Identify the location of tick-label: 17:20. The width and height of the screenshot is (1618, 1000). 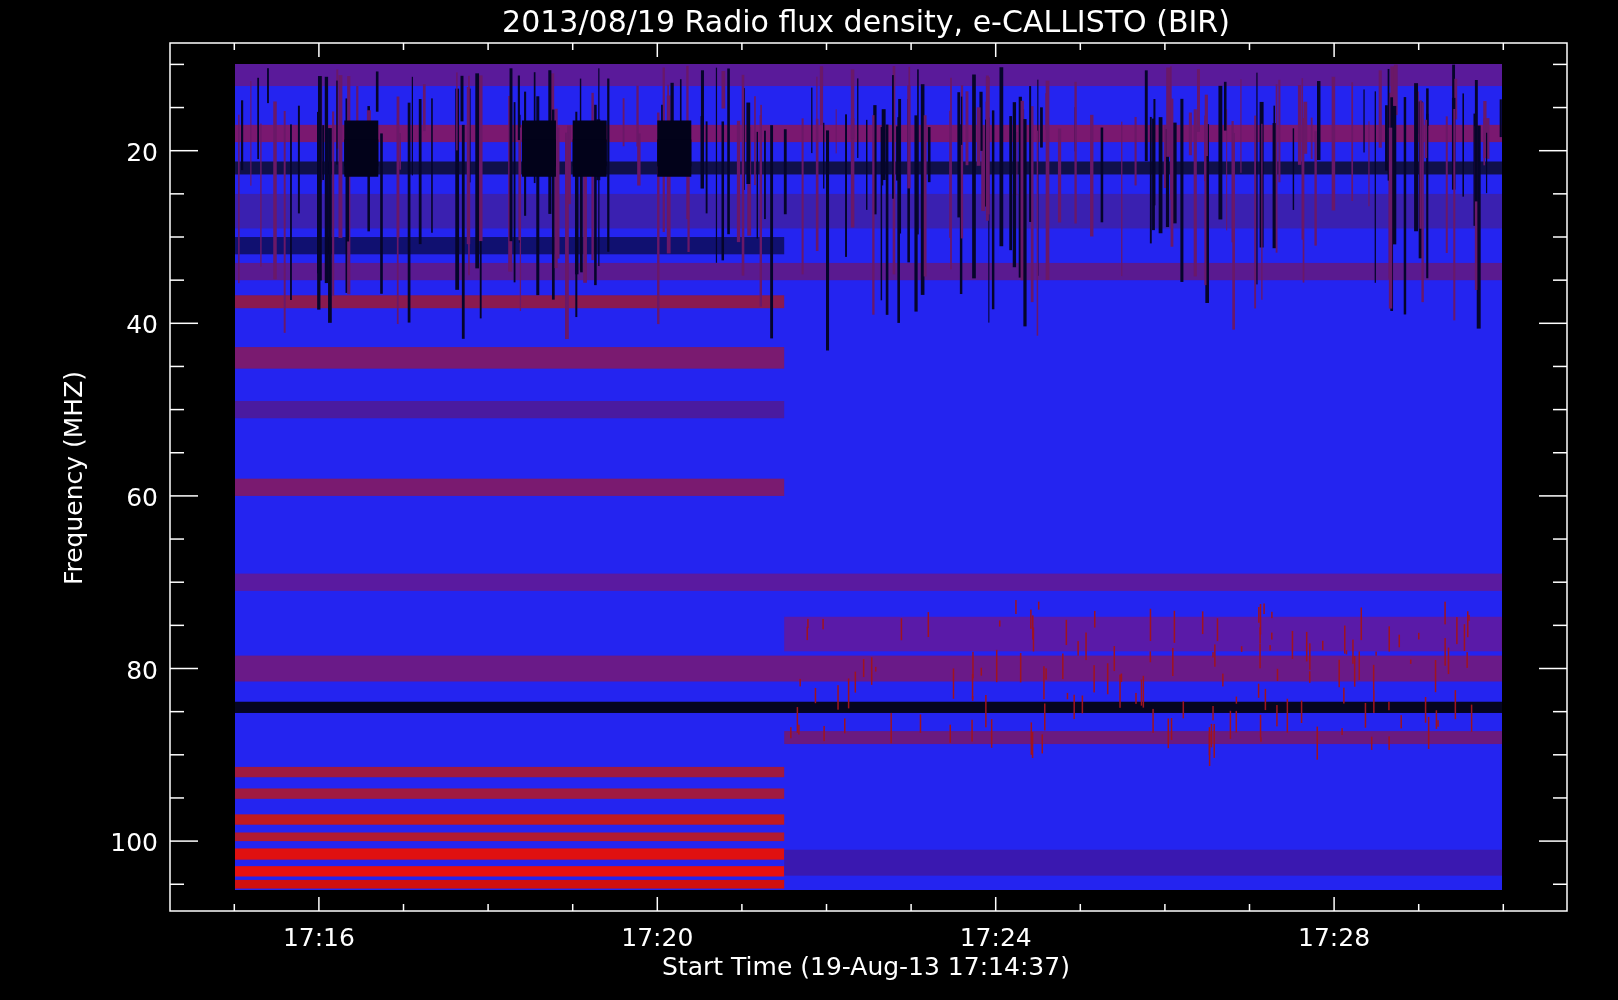
(657, 937).